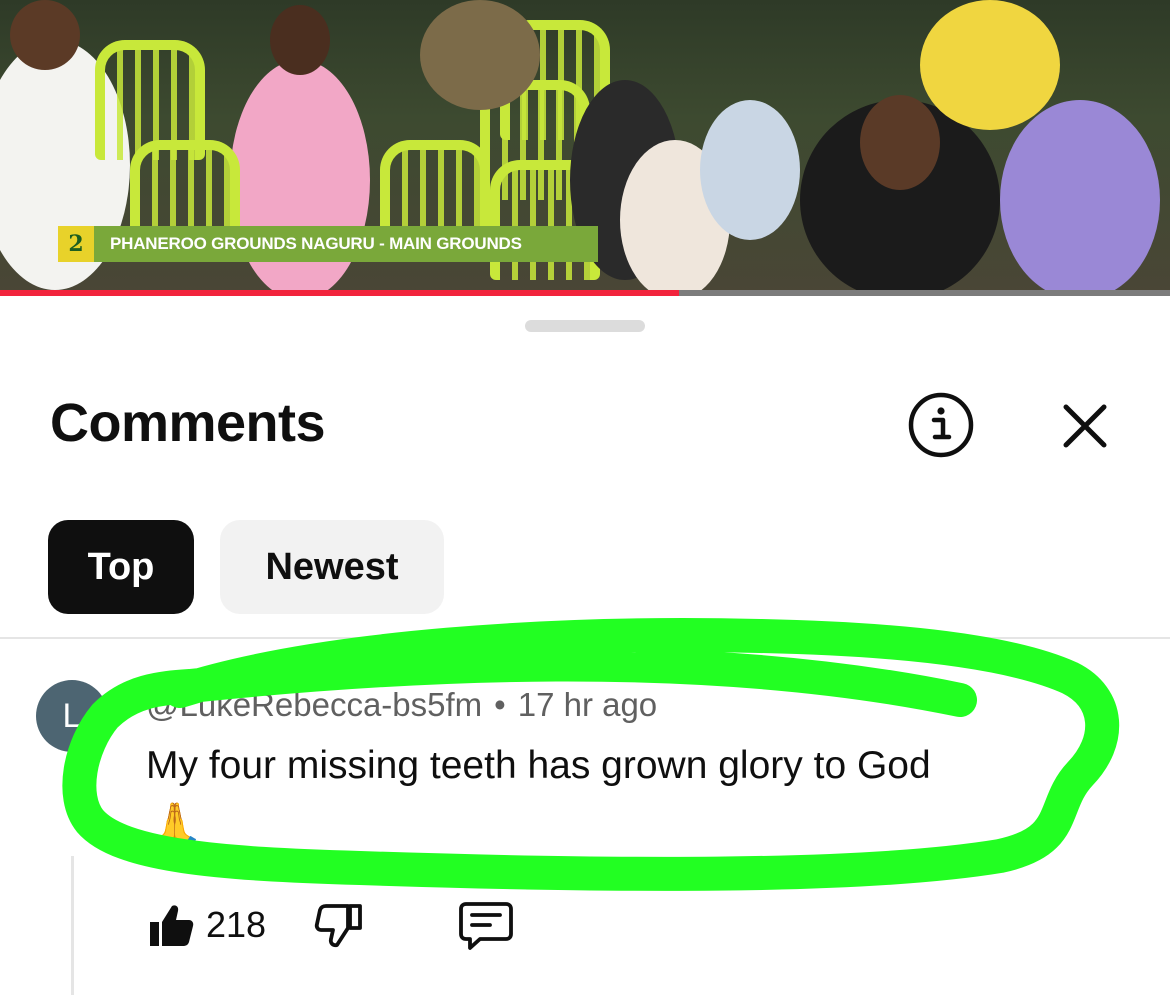 This screenshot has height=995, width=1170. I want to click on video-chair, so click(150, 100).